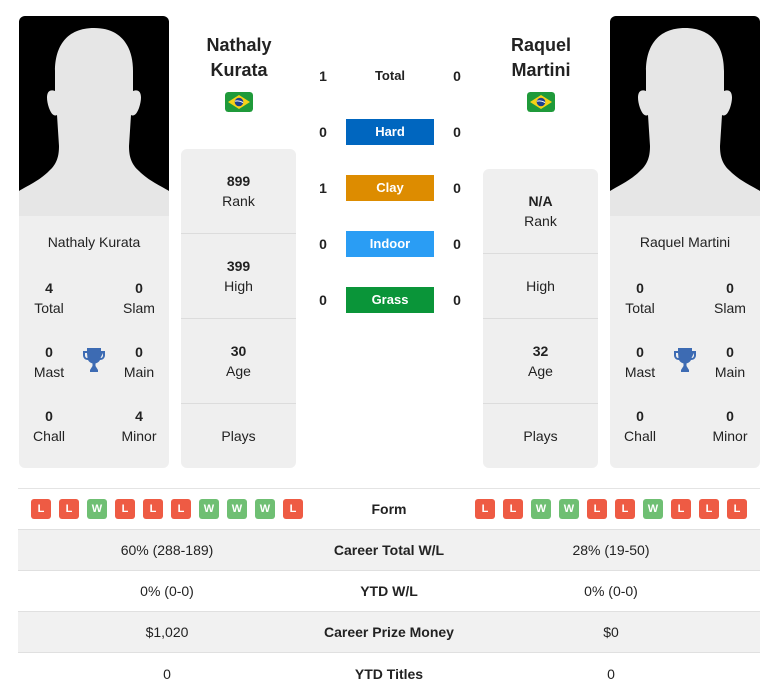 This screenshot has height=699, width=779. I want to click on player2-plays: Plays, so click(540, 436).